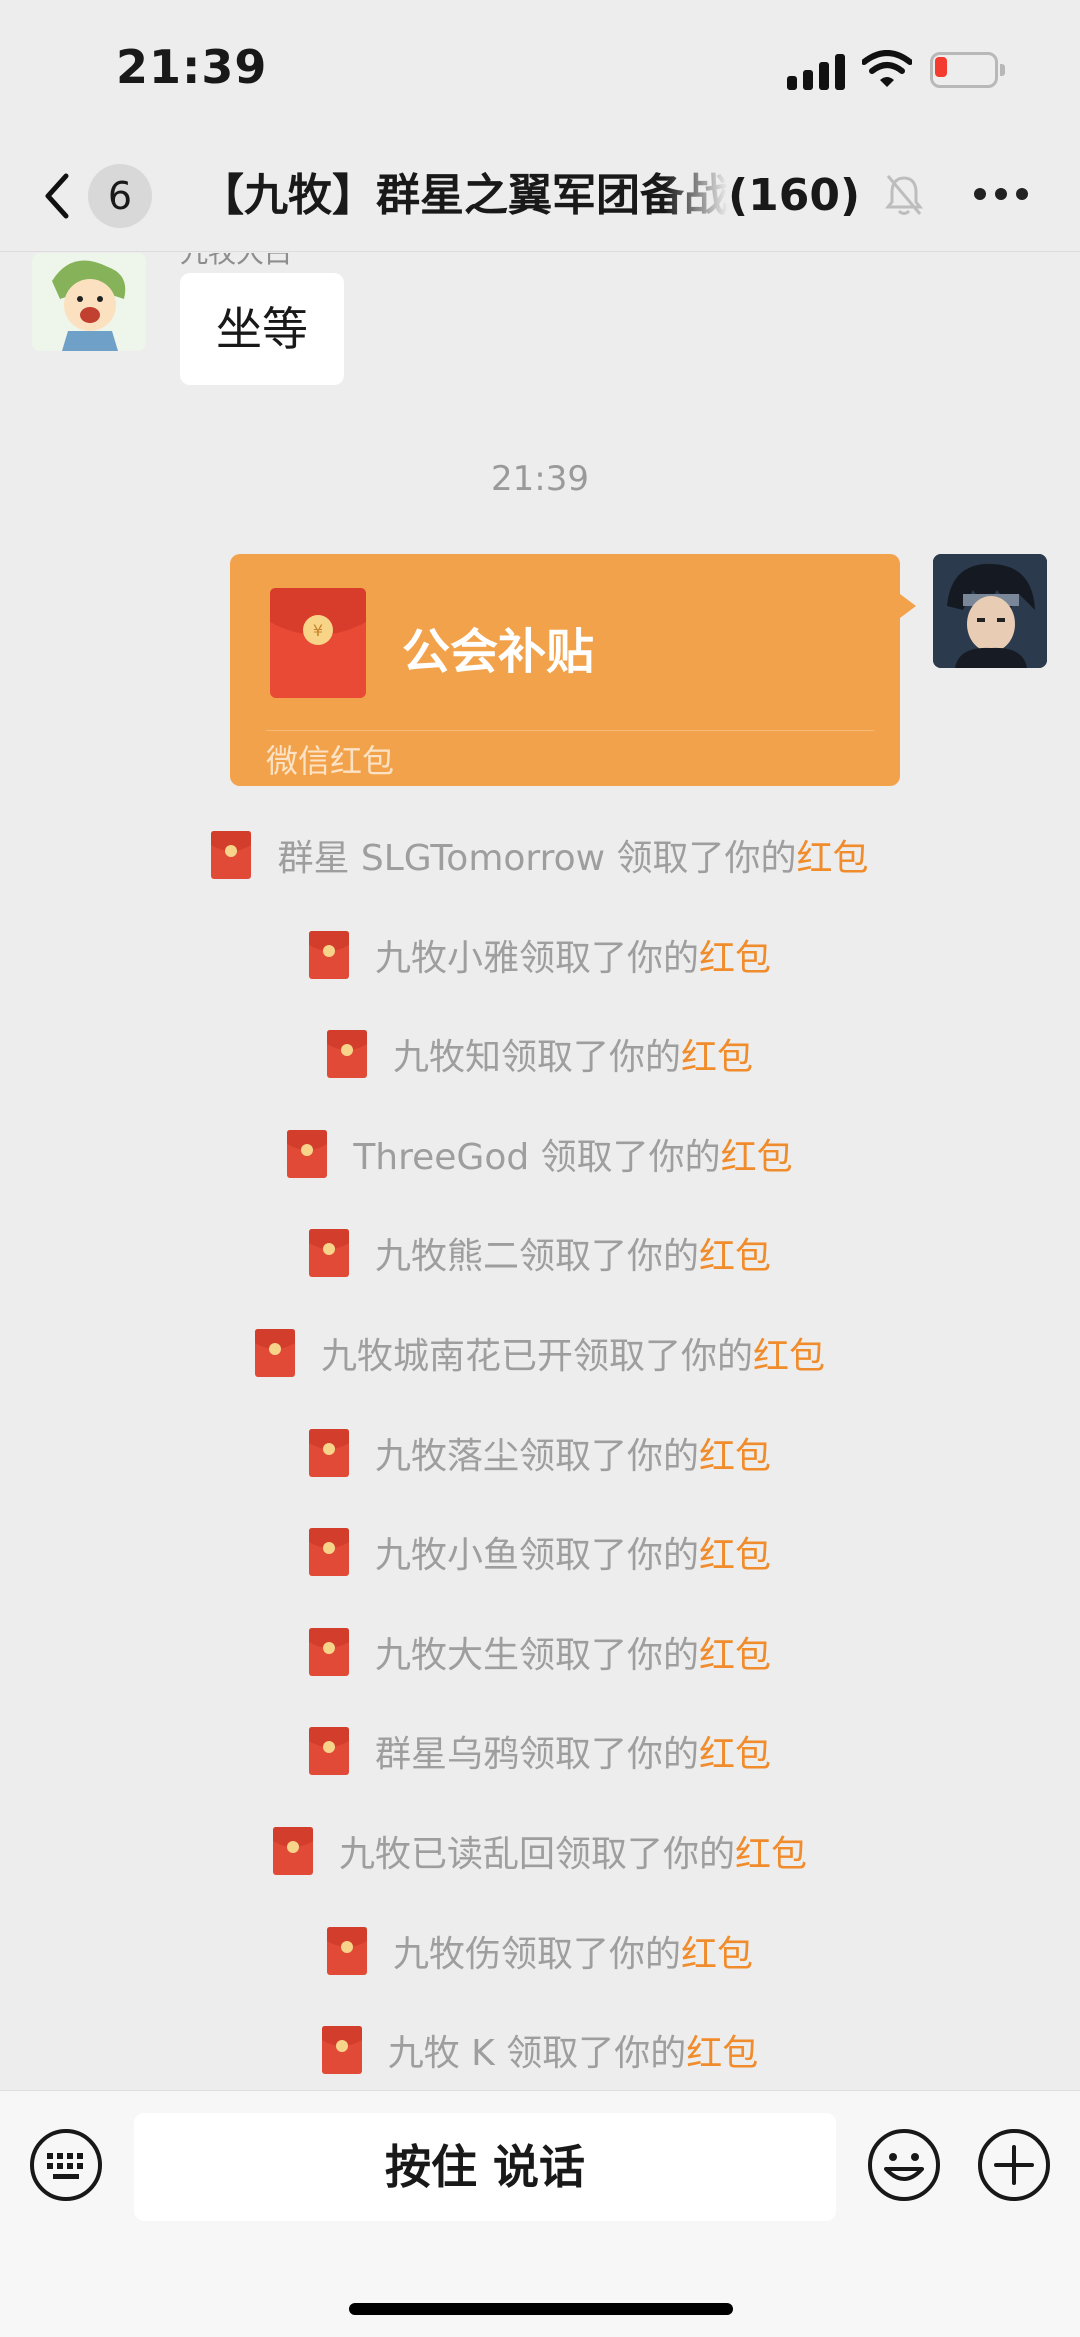  I want to click on notice-text: ThreeGod 领取了你的, so click(537, 1157).